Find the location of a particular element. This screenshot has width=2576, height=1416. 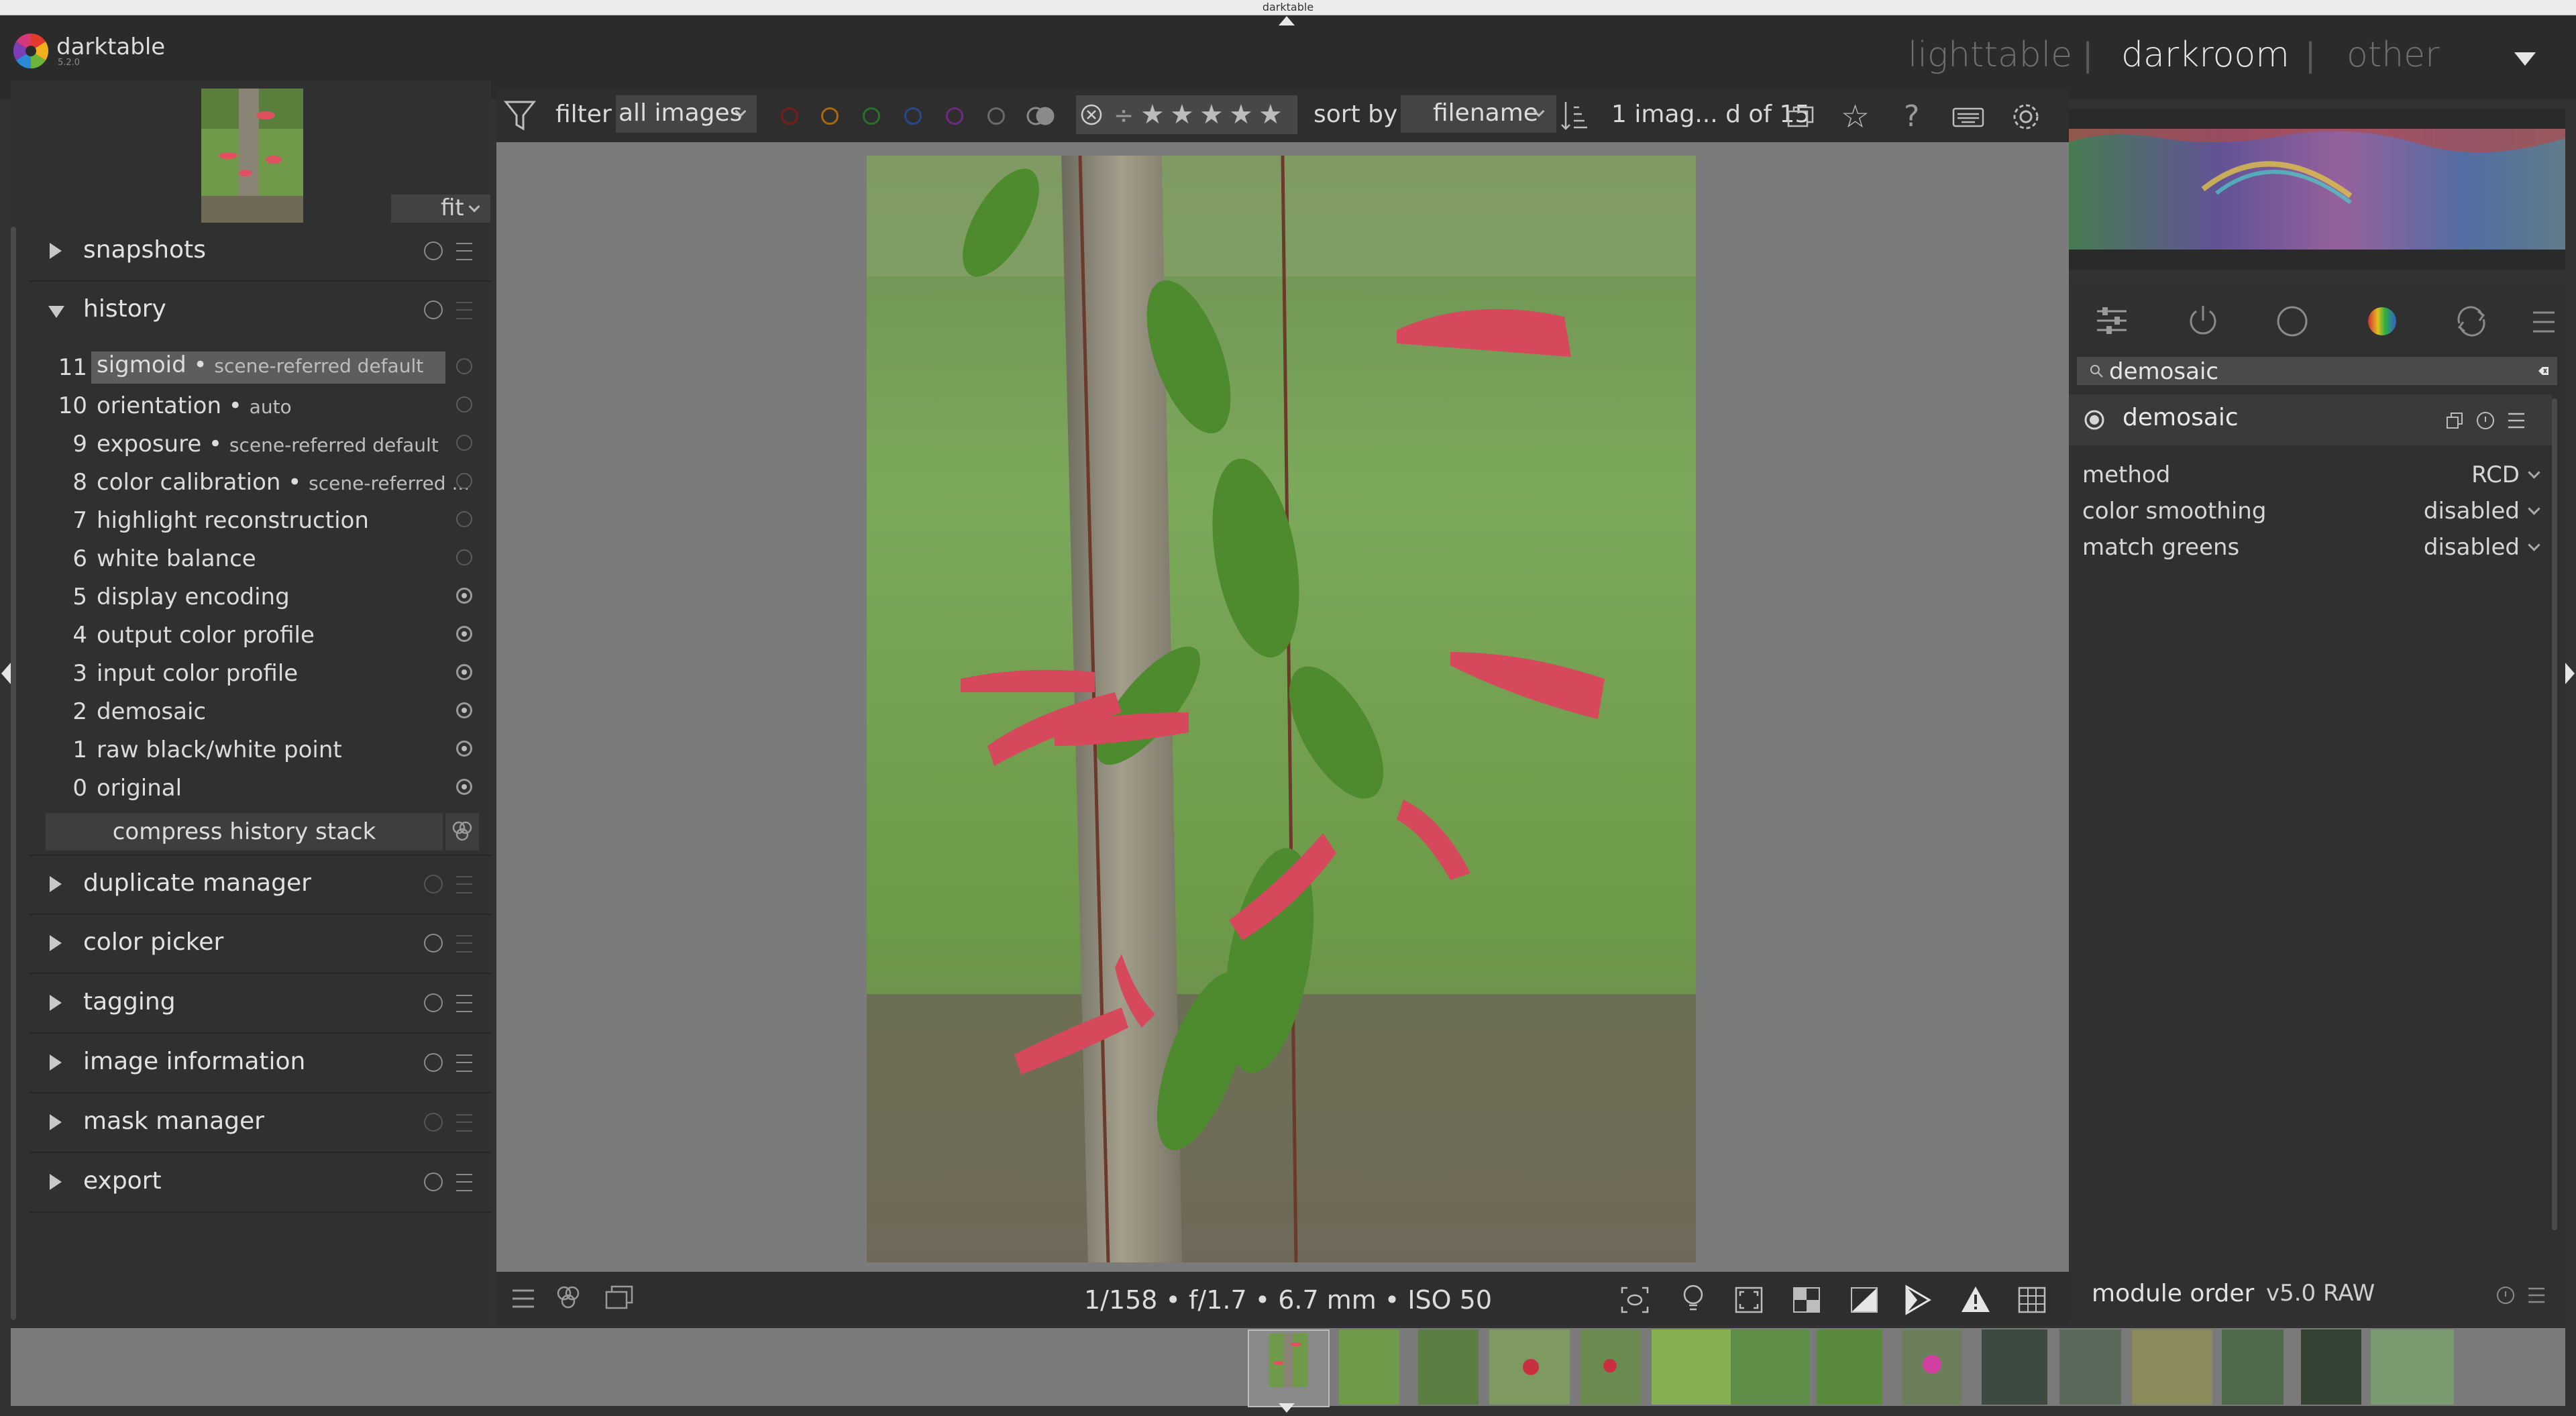

clipping-icon is located at coordinates (1806, 1300).